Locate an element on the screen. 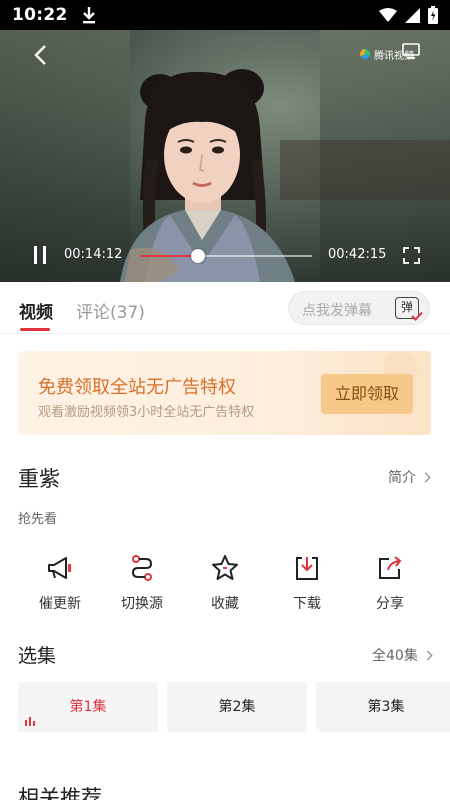 This screenshot has height=800, width=450. promo-subtitle: 观看激励视频领3小时全站无广告特权 is located at coordinates (146, 412).